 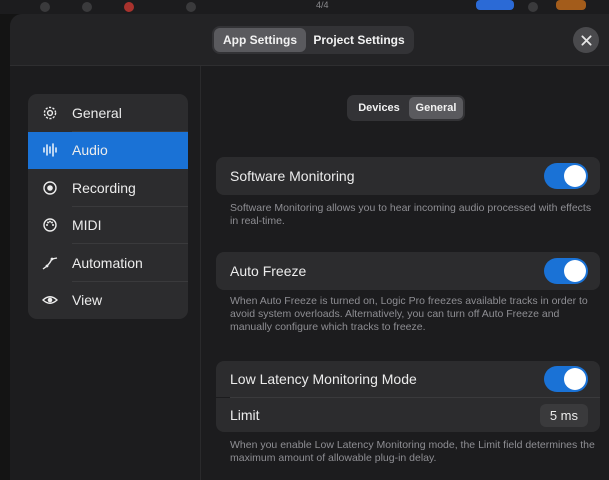 What do you see at coordinates (260, 40) in the screenshot?
I see `tab-app-settings: App Settings` at bounding box center [260, 40].